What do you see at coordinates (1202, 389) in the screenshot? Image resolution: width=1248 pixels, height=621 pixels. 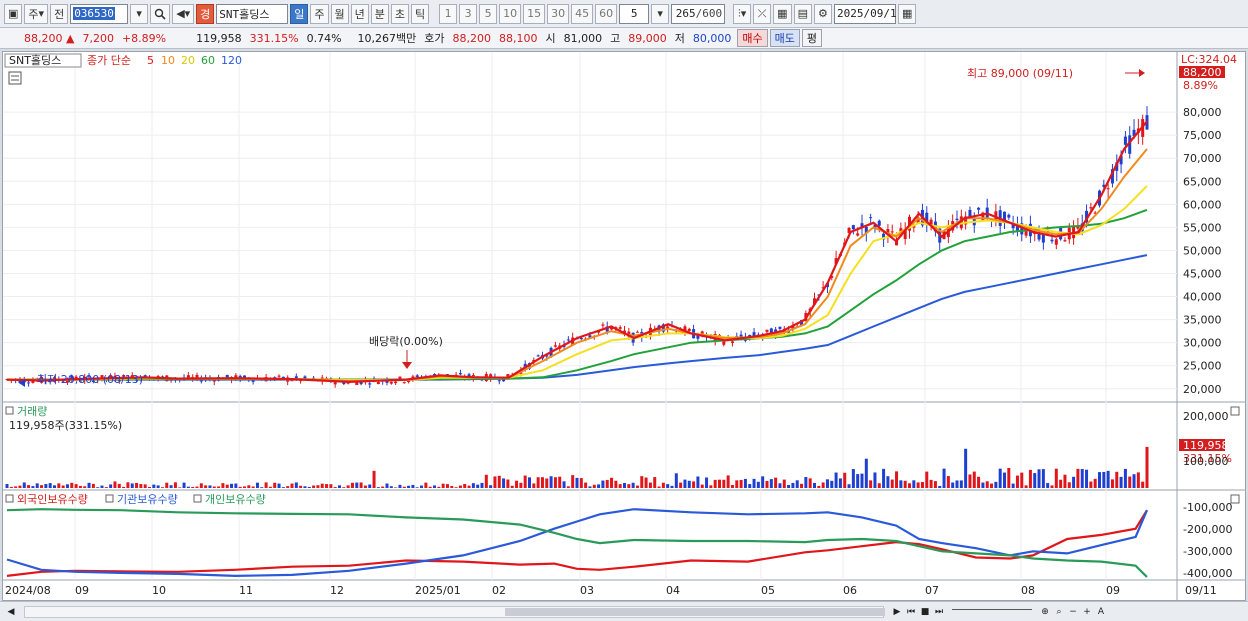 I see `price-axis-tick: 20,000` at bounding box center [1202, 389].